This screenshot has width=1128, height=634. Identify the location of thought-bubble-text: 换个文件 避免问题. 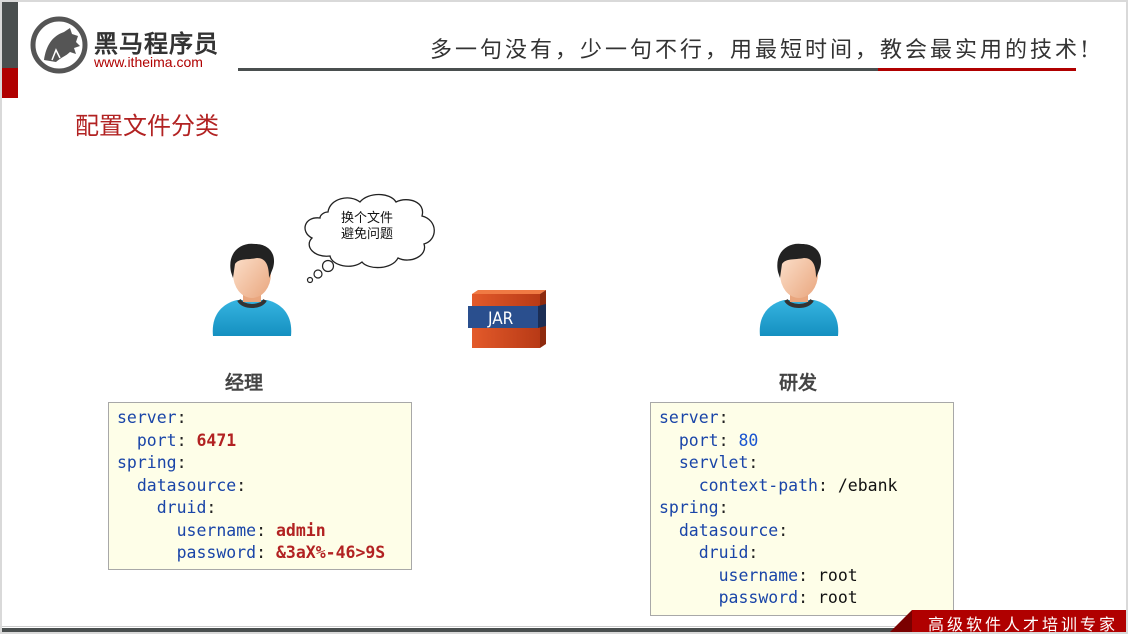
(367, 227).